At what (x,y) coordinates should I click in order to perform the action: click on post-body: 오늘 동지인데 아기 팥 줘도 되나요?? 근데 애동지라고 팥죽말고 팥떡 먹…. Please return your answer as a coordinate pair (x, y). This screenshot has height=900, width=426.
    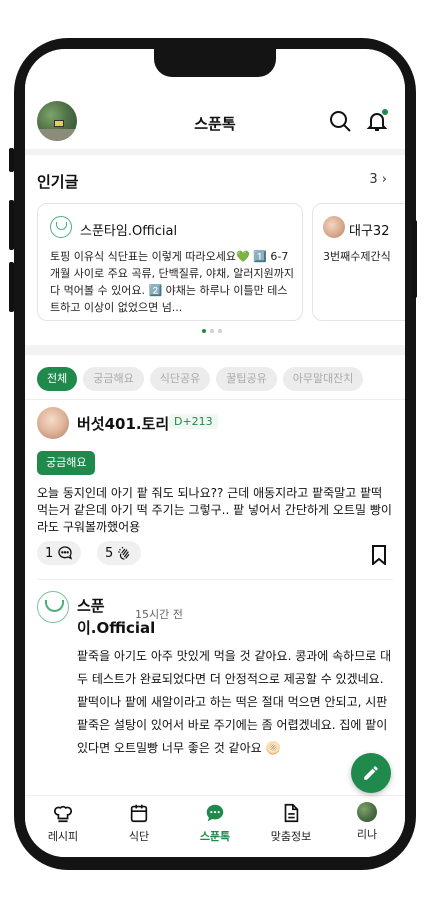
    Looking at the image, I should click on (215, 510).